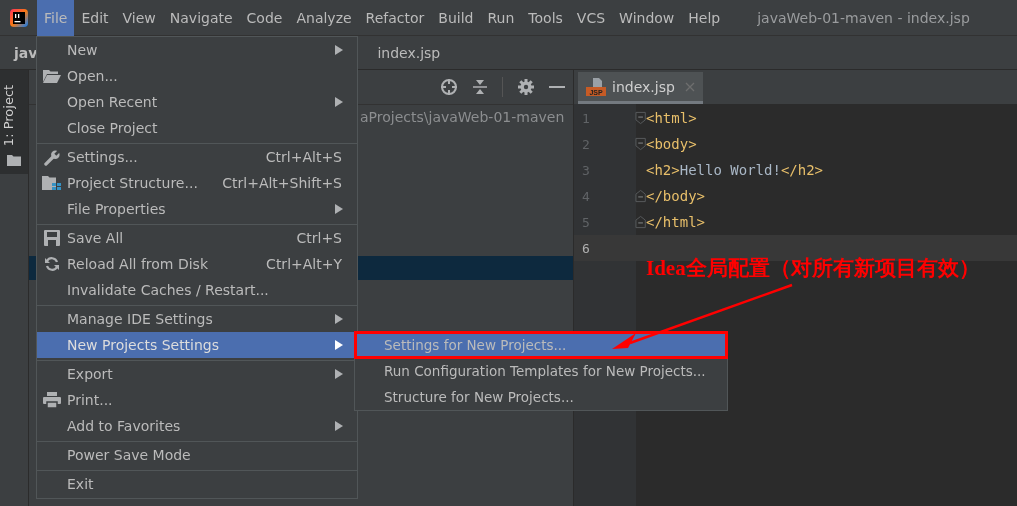 This screenshot has height=506, width=1017. I want to click on menu-item: Close Project, so click(197, 128).